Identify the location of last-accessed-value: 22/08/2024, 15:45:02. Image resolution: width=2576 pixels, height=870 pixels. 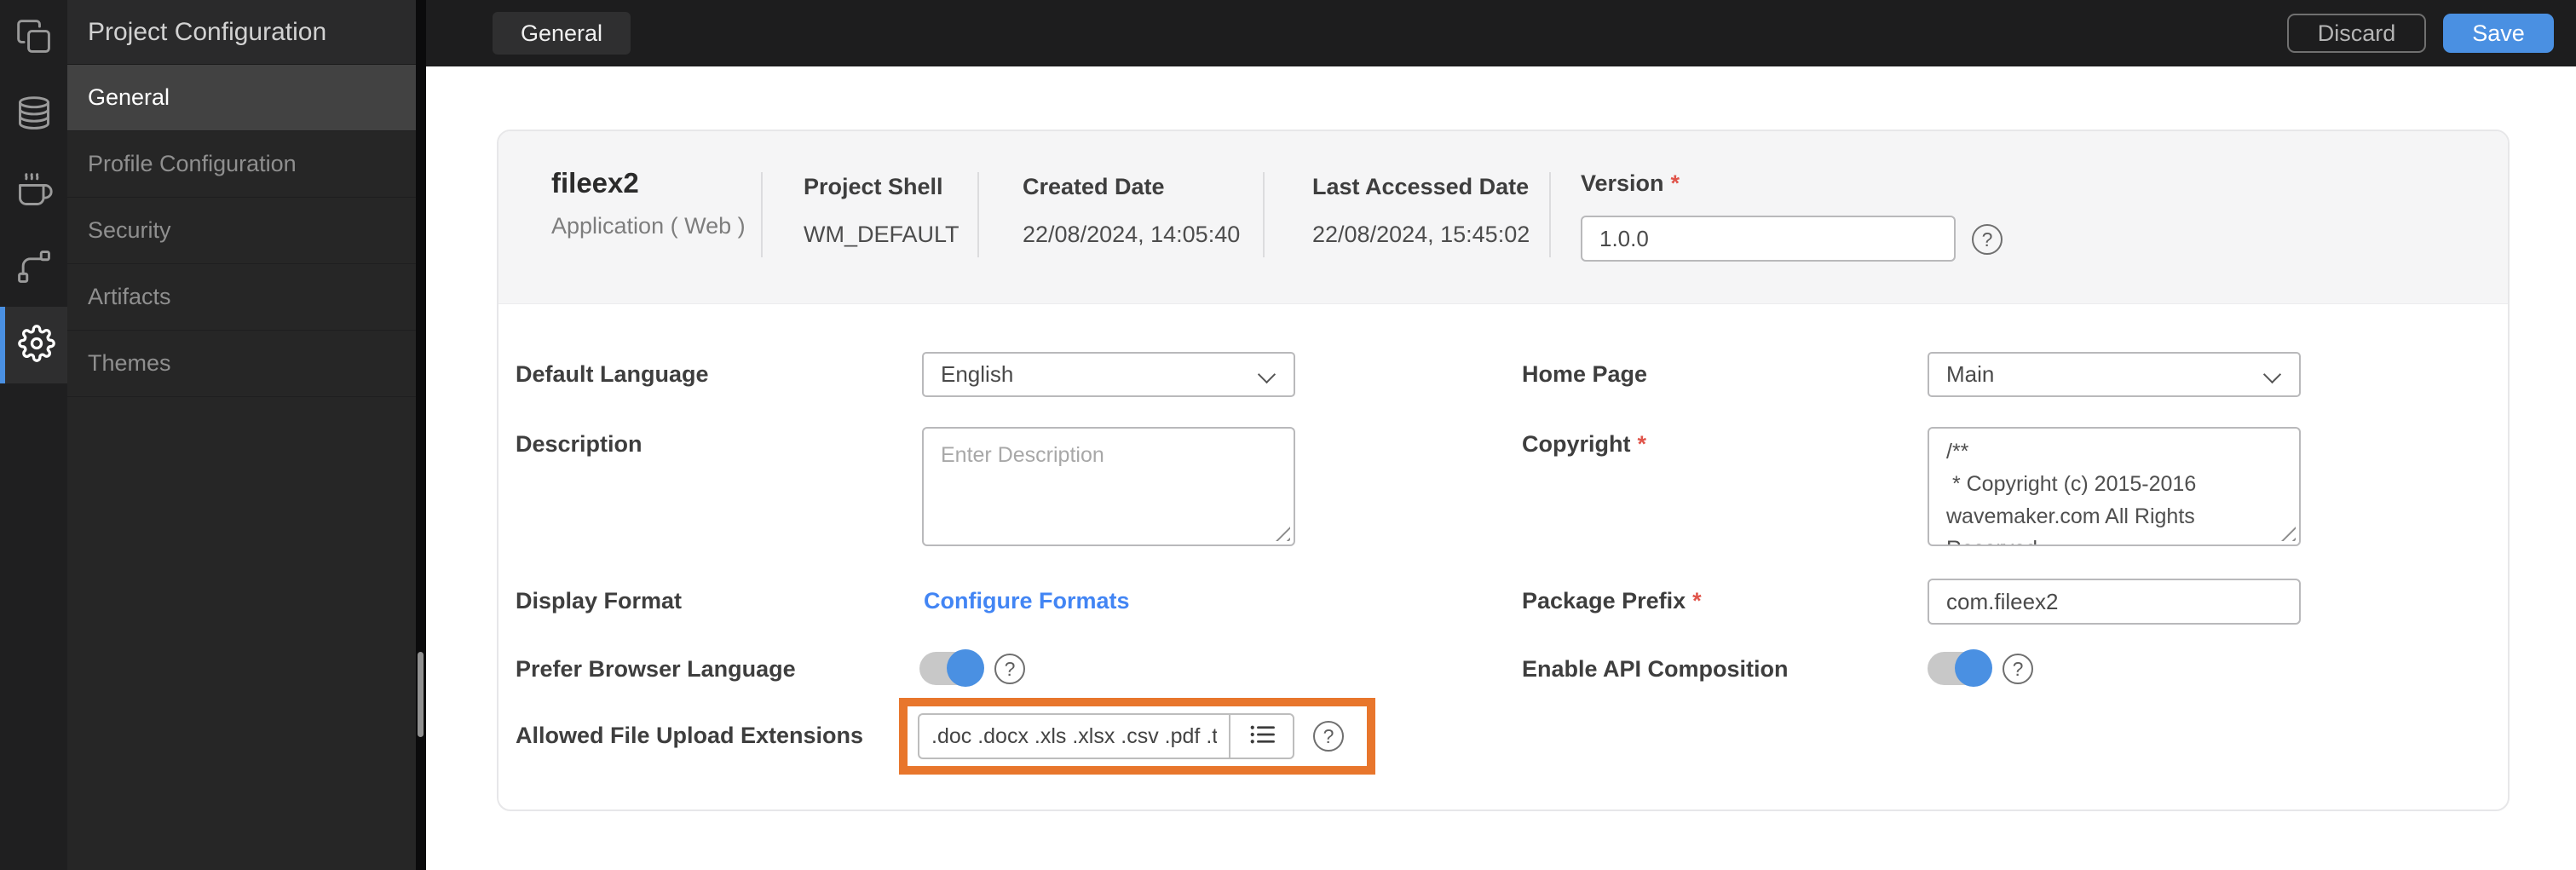
(1421, 234).